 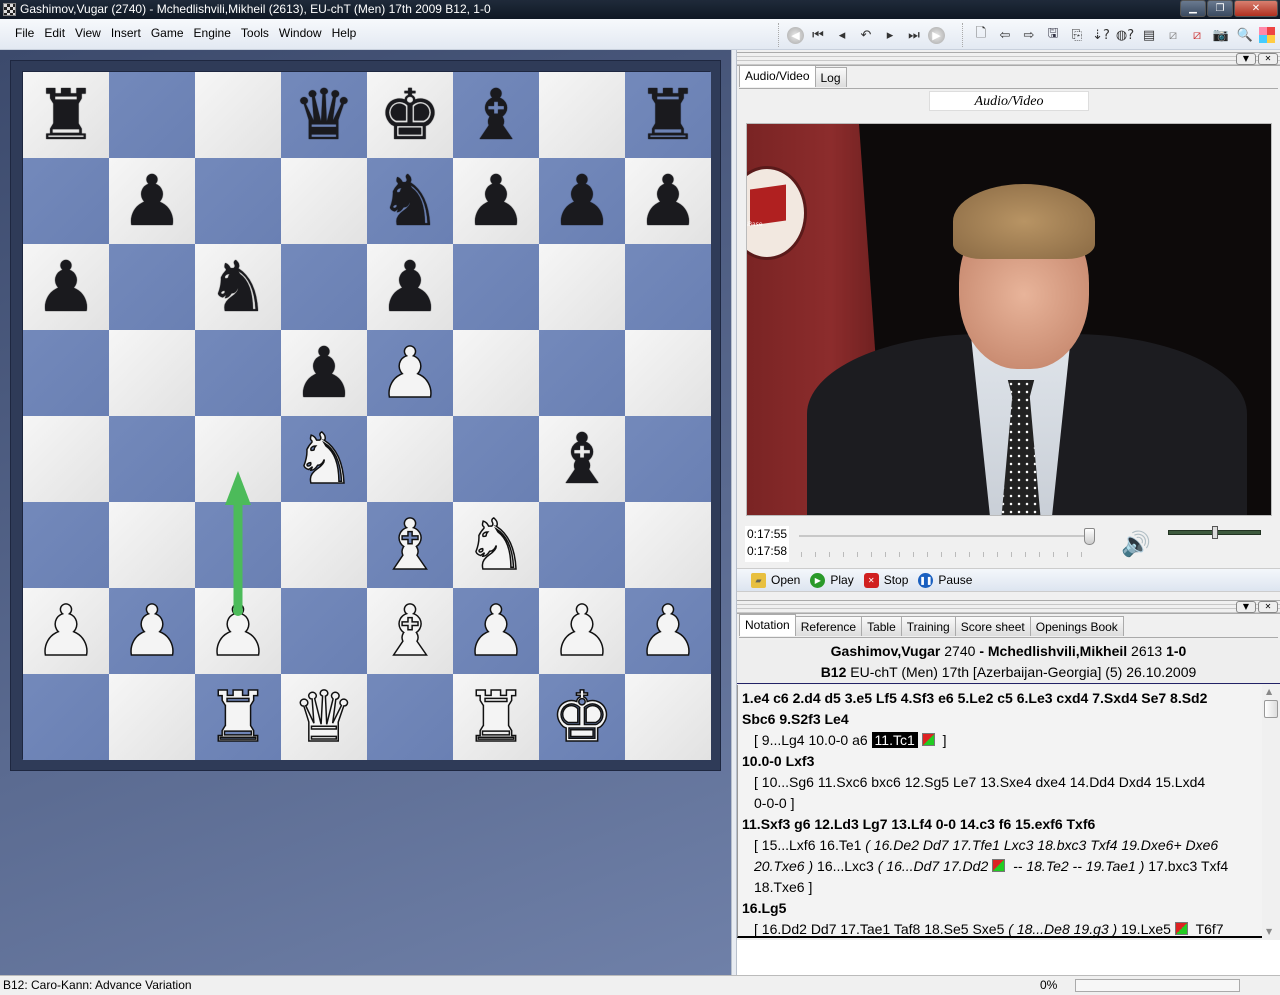 What do you see at coordinates (582, 545) in the screenshot?
I see `square-g3` at bounding box center [582, 545].